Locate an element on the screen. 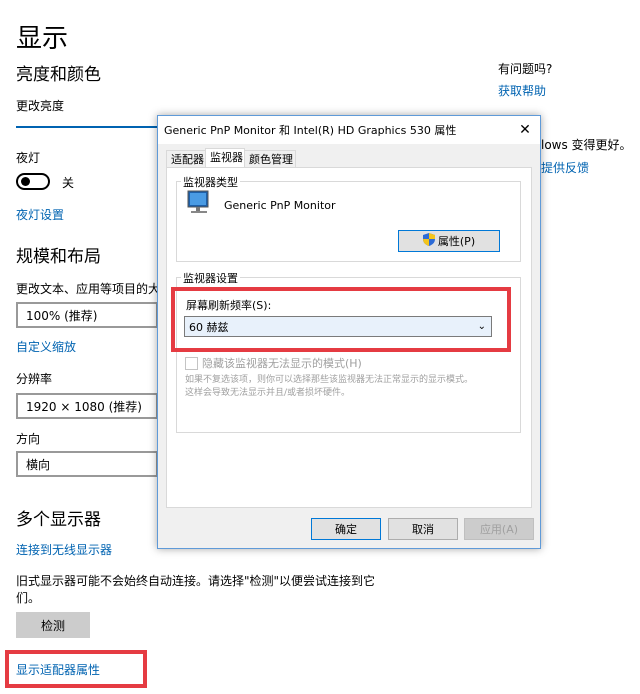 Image resolution: width=640 pixels, height=694 pixels. get-help-link: 获取帮助 is located at coordinates (522, 90).